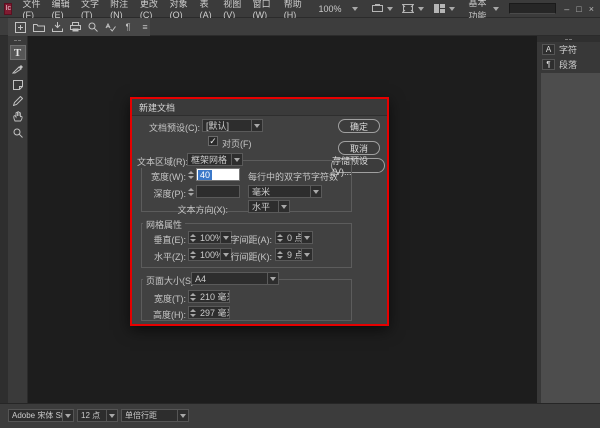 This screenshot has height=428, width=600. I want to click on leading-select: 单倍行距, so click(155, 415).